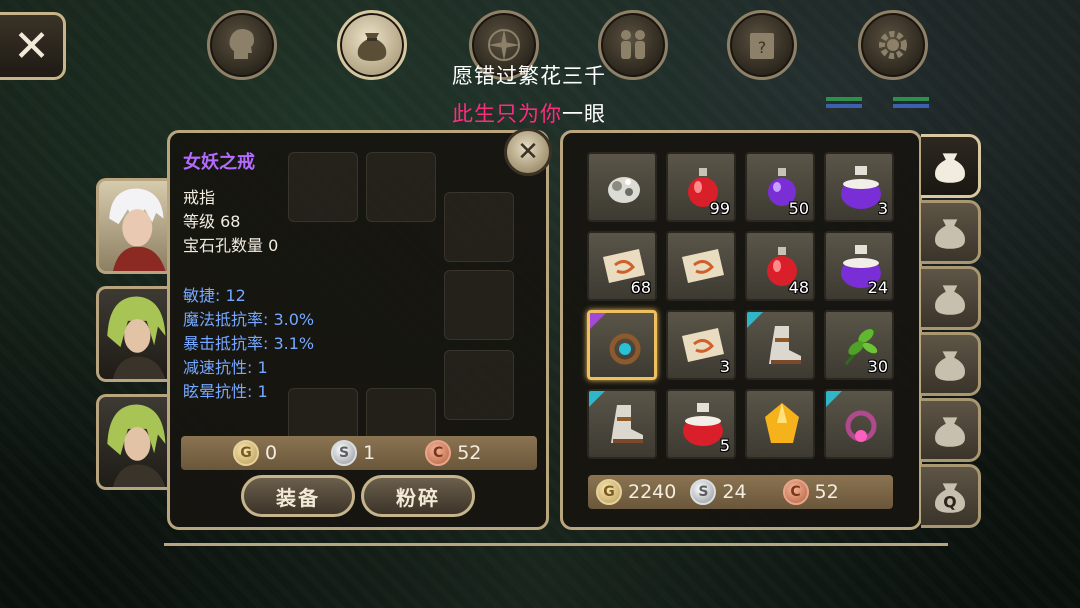  I want to click on smash-button: 粉碎, so click(418, 496).